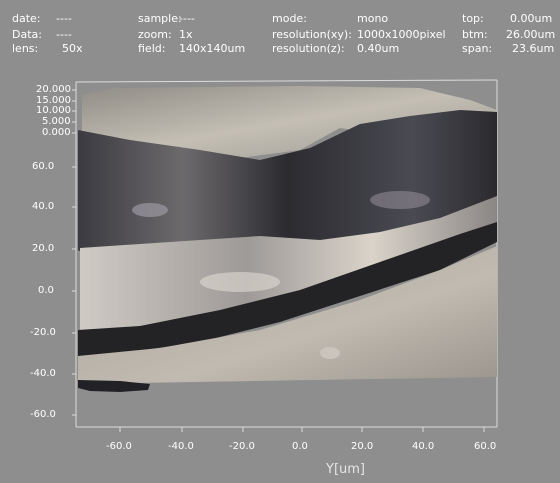  I want to click on x-tick-label: -40.0, so click(43, 373).